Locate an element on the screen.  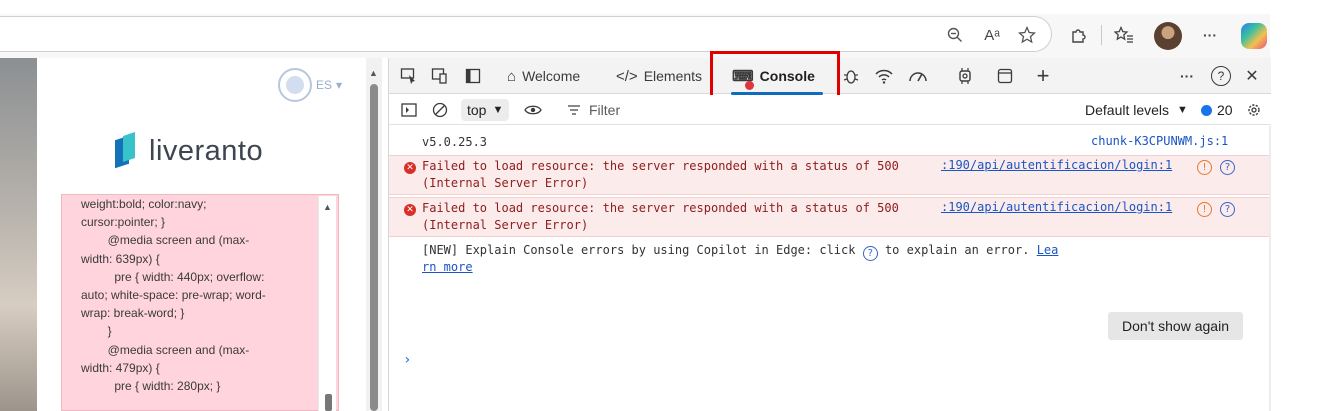
help-icon: ? is located at coordinates (1221, 76).